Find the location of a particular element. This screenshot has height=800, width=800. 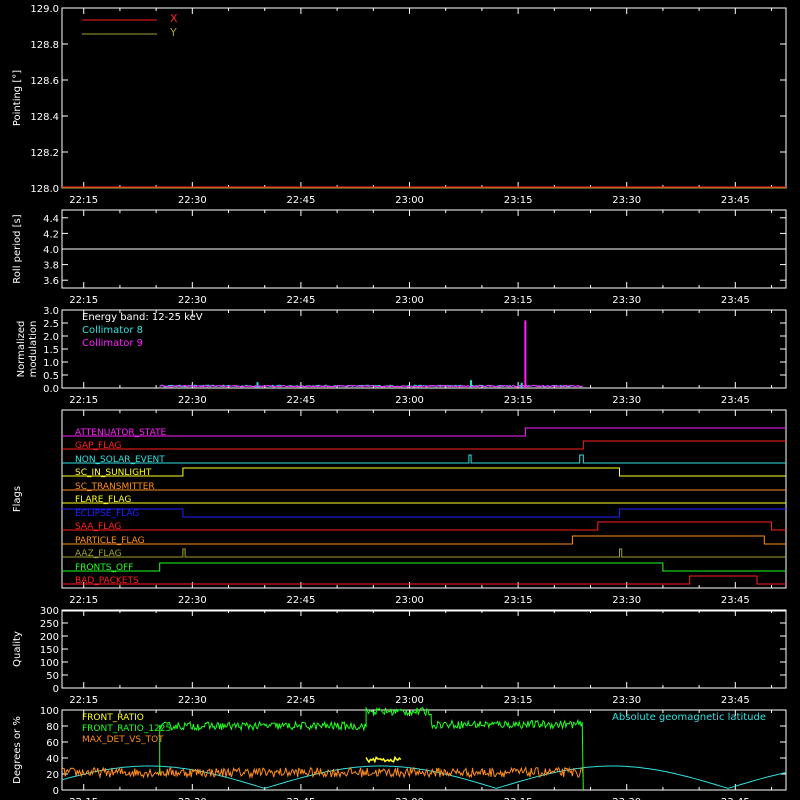

legend-energy-band: Energy band: 12-25 keV is located at coordinates (142, 317).